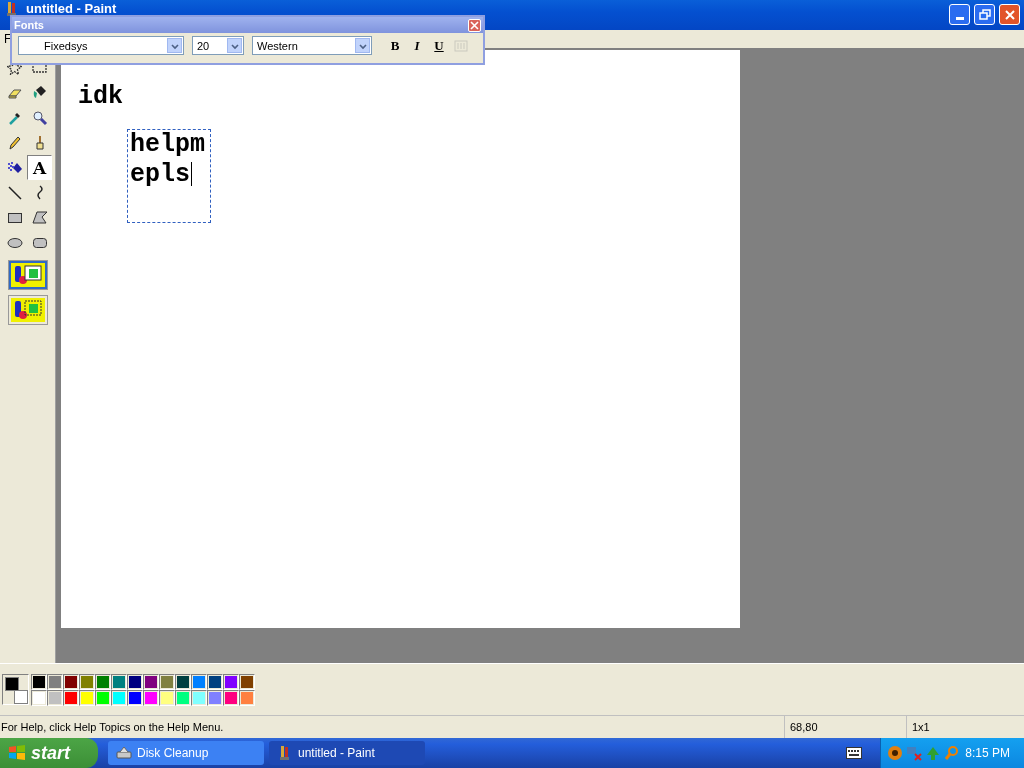  Describe the element at coordinates (49, 753) in the screenshot. I see `start-button: start` at that location.